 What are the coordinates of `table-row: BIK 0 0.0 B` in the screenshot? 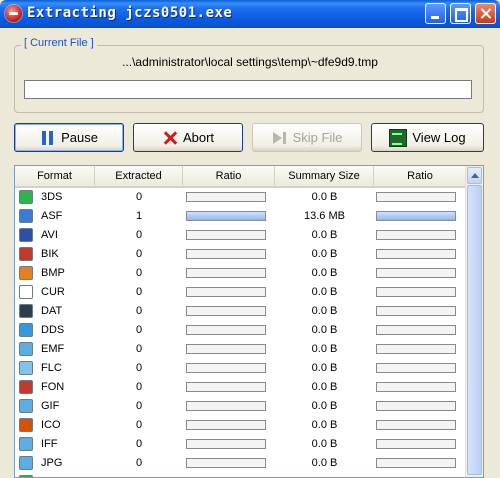 It's located at (241, 254).